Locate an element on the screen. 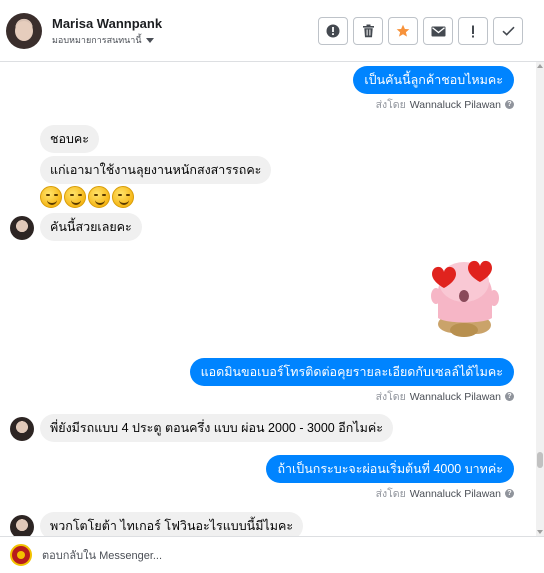 The width and height of the screenshot is (544, 573). page-logo-avatar is located at coordinates (21, 555).